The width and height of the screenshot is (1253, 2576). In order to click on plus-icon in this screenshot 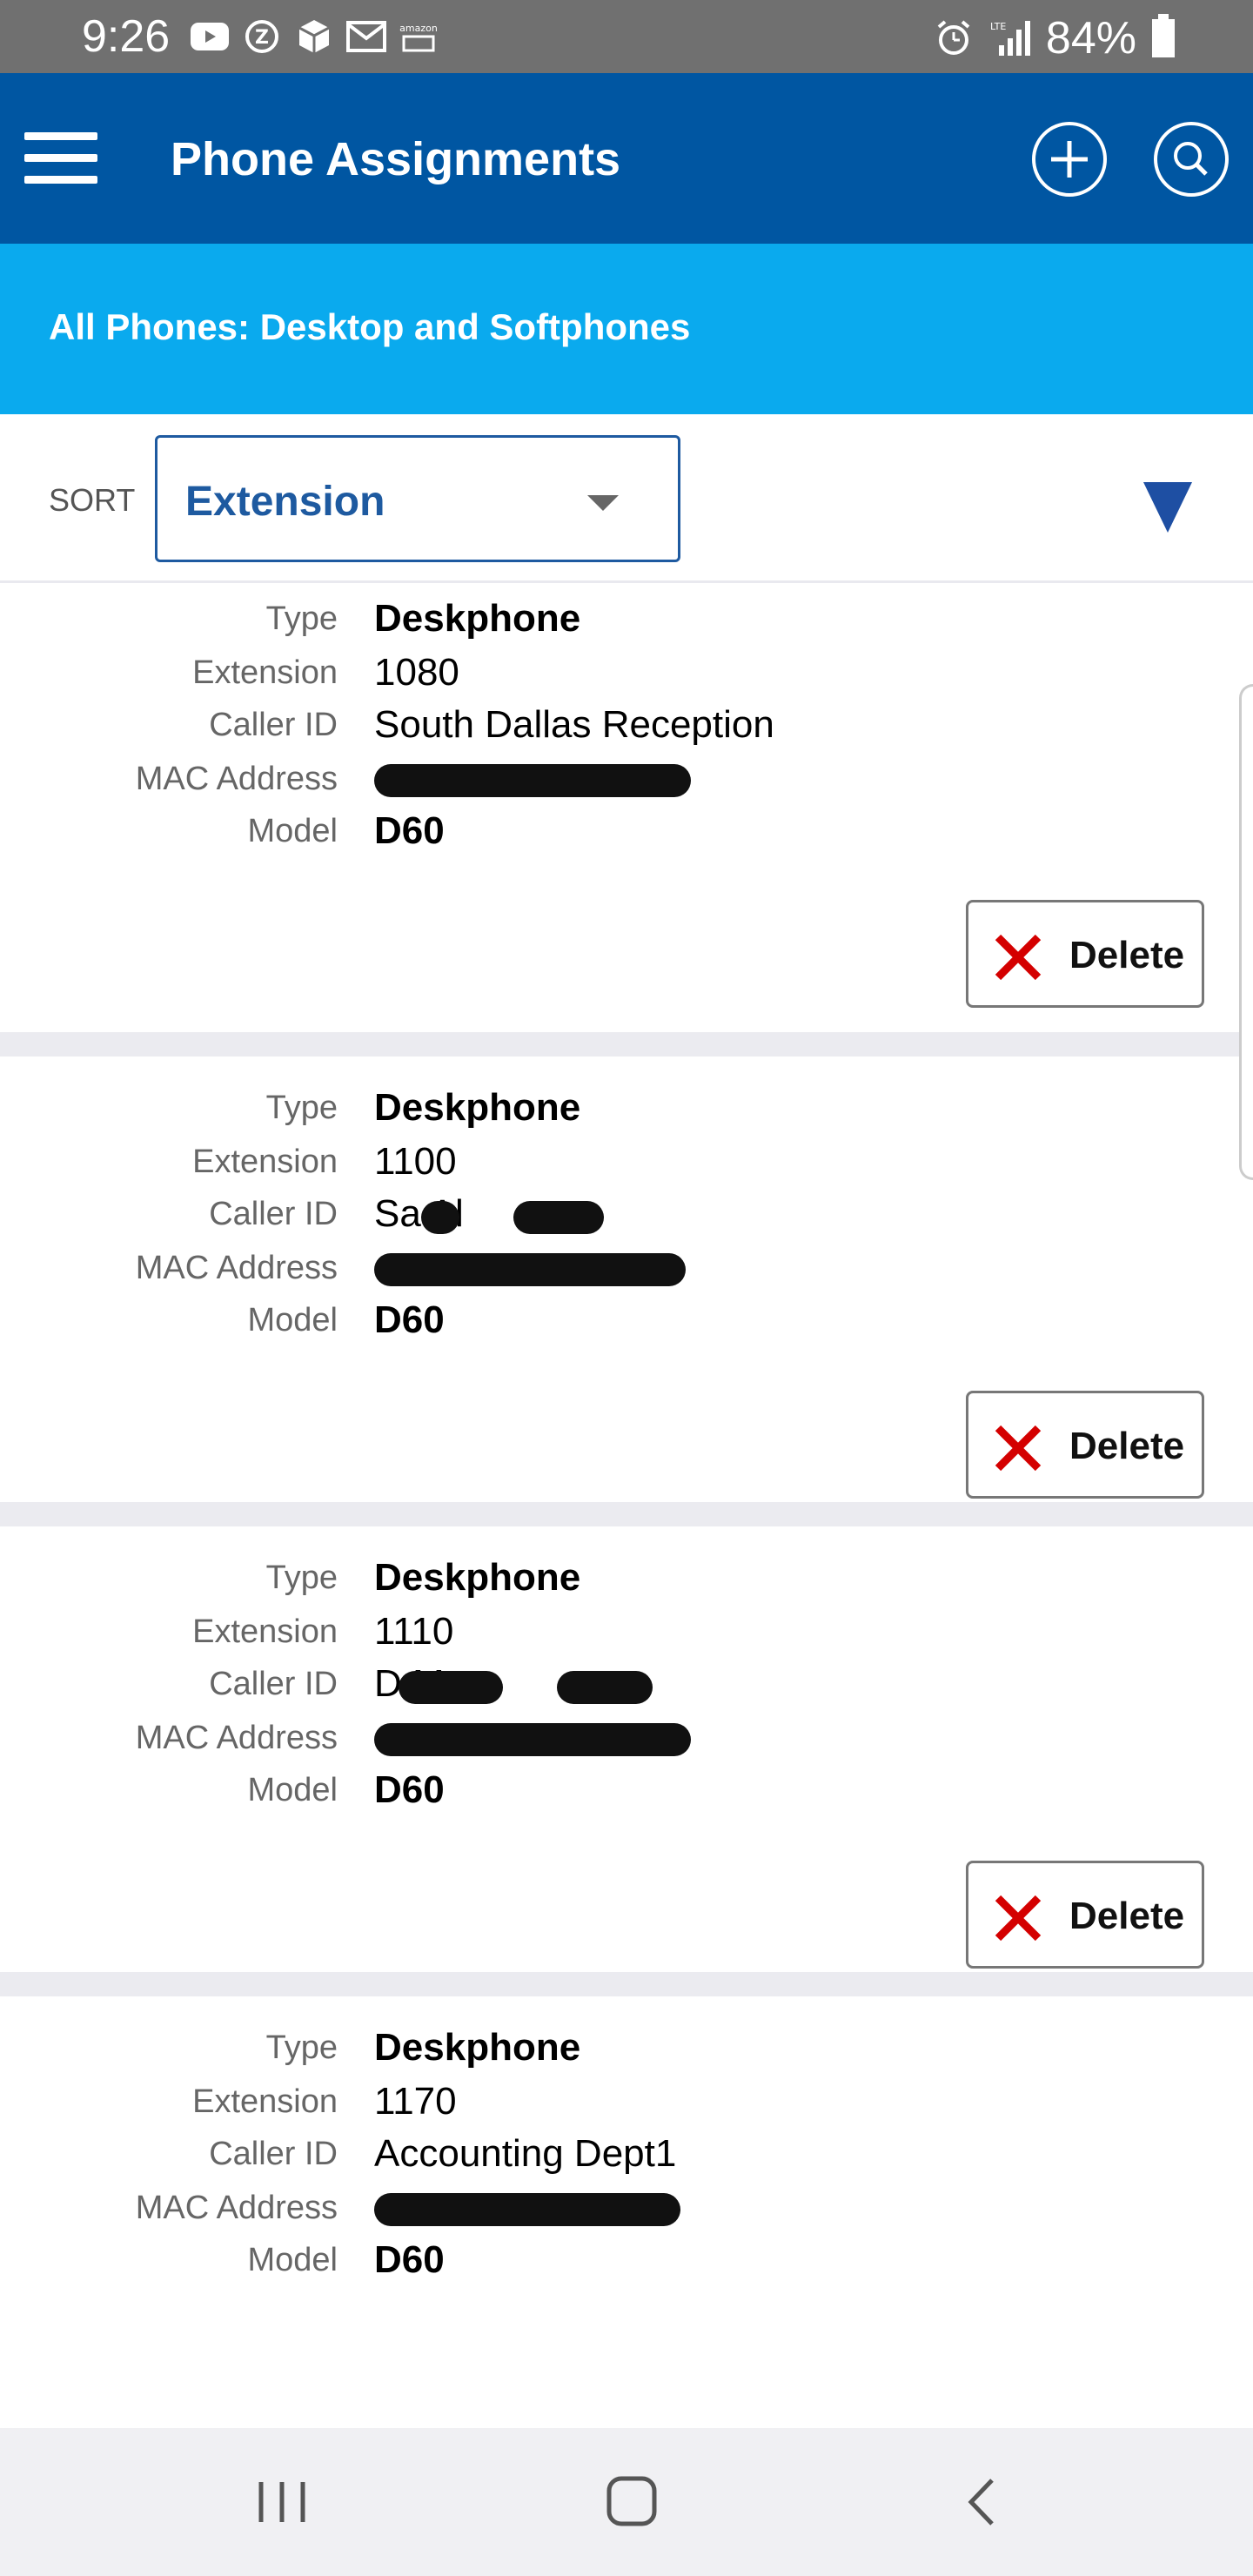, I will do `click(1069, 159)`.